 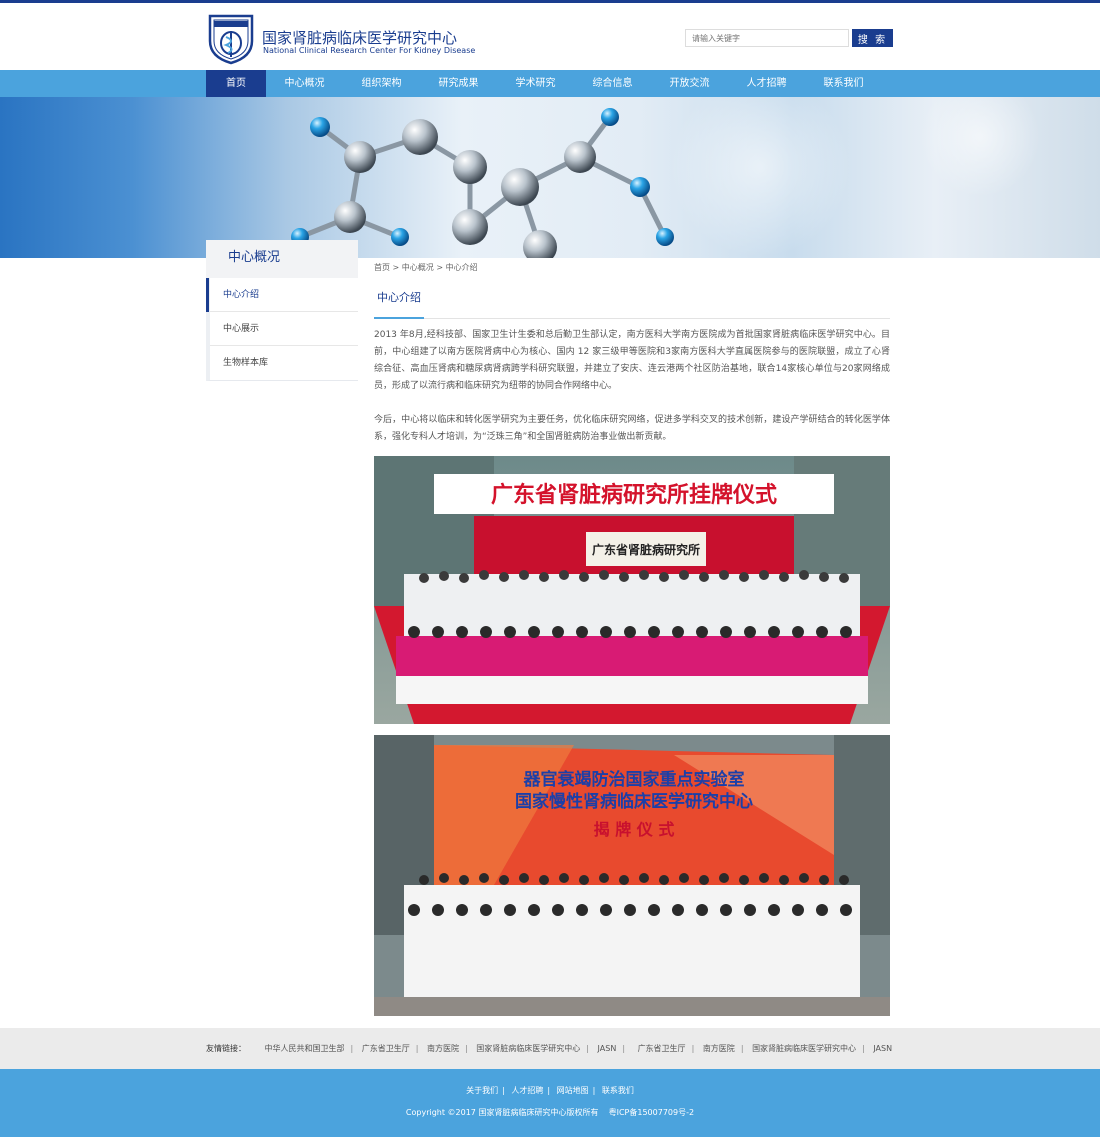 I want to click on friend-link-jasn-2: JASN, so click(x=882, y=1048).